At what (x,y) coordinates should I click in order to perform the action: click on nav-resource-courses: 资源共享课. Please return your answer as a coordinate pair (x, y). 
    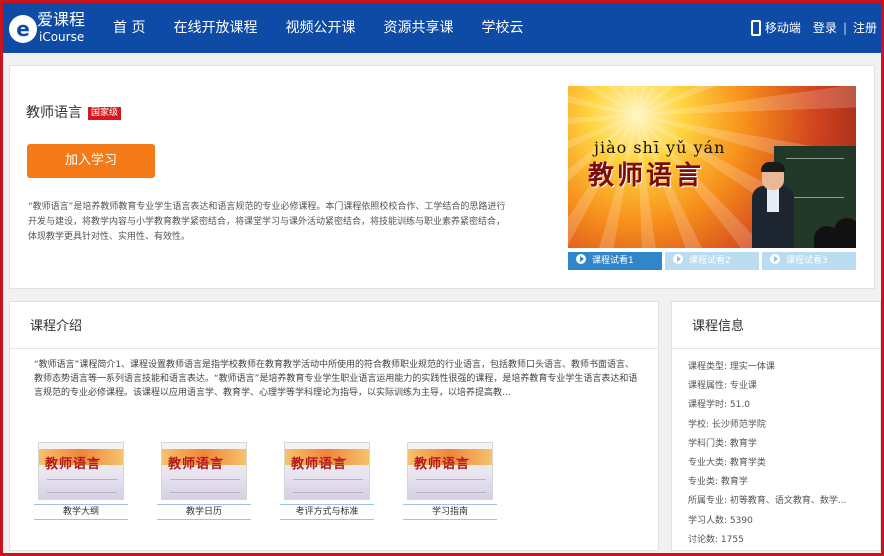
    Looking at the image, I should click on (418, 28).